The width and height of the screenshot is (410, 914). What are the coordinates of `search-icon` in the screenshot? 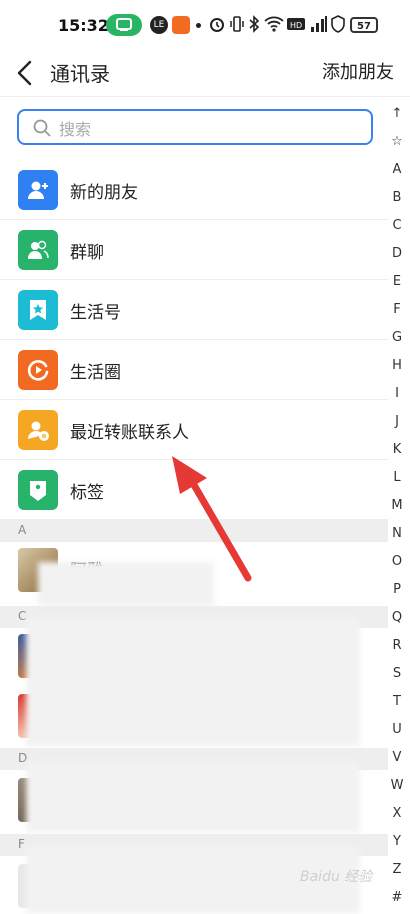 It's located at (42, 128).